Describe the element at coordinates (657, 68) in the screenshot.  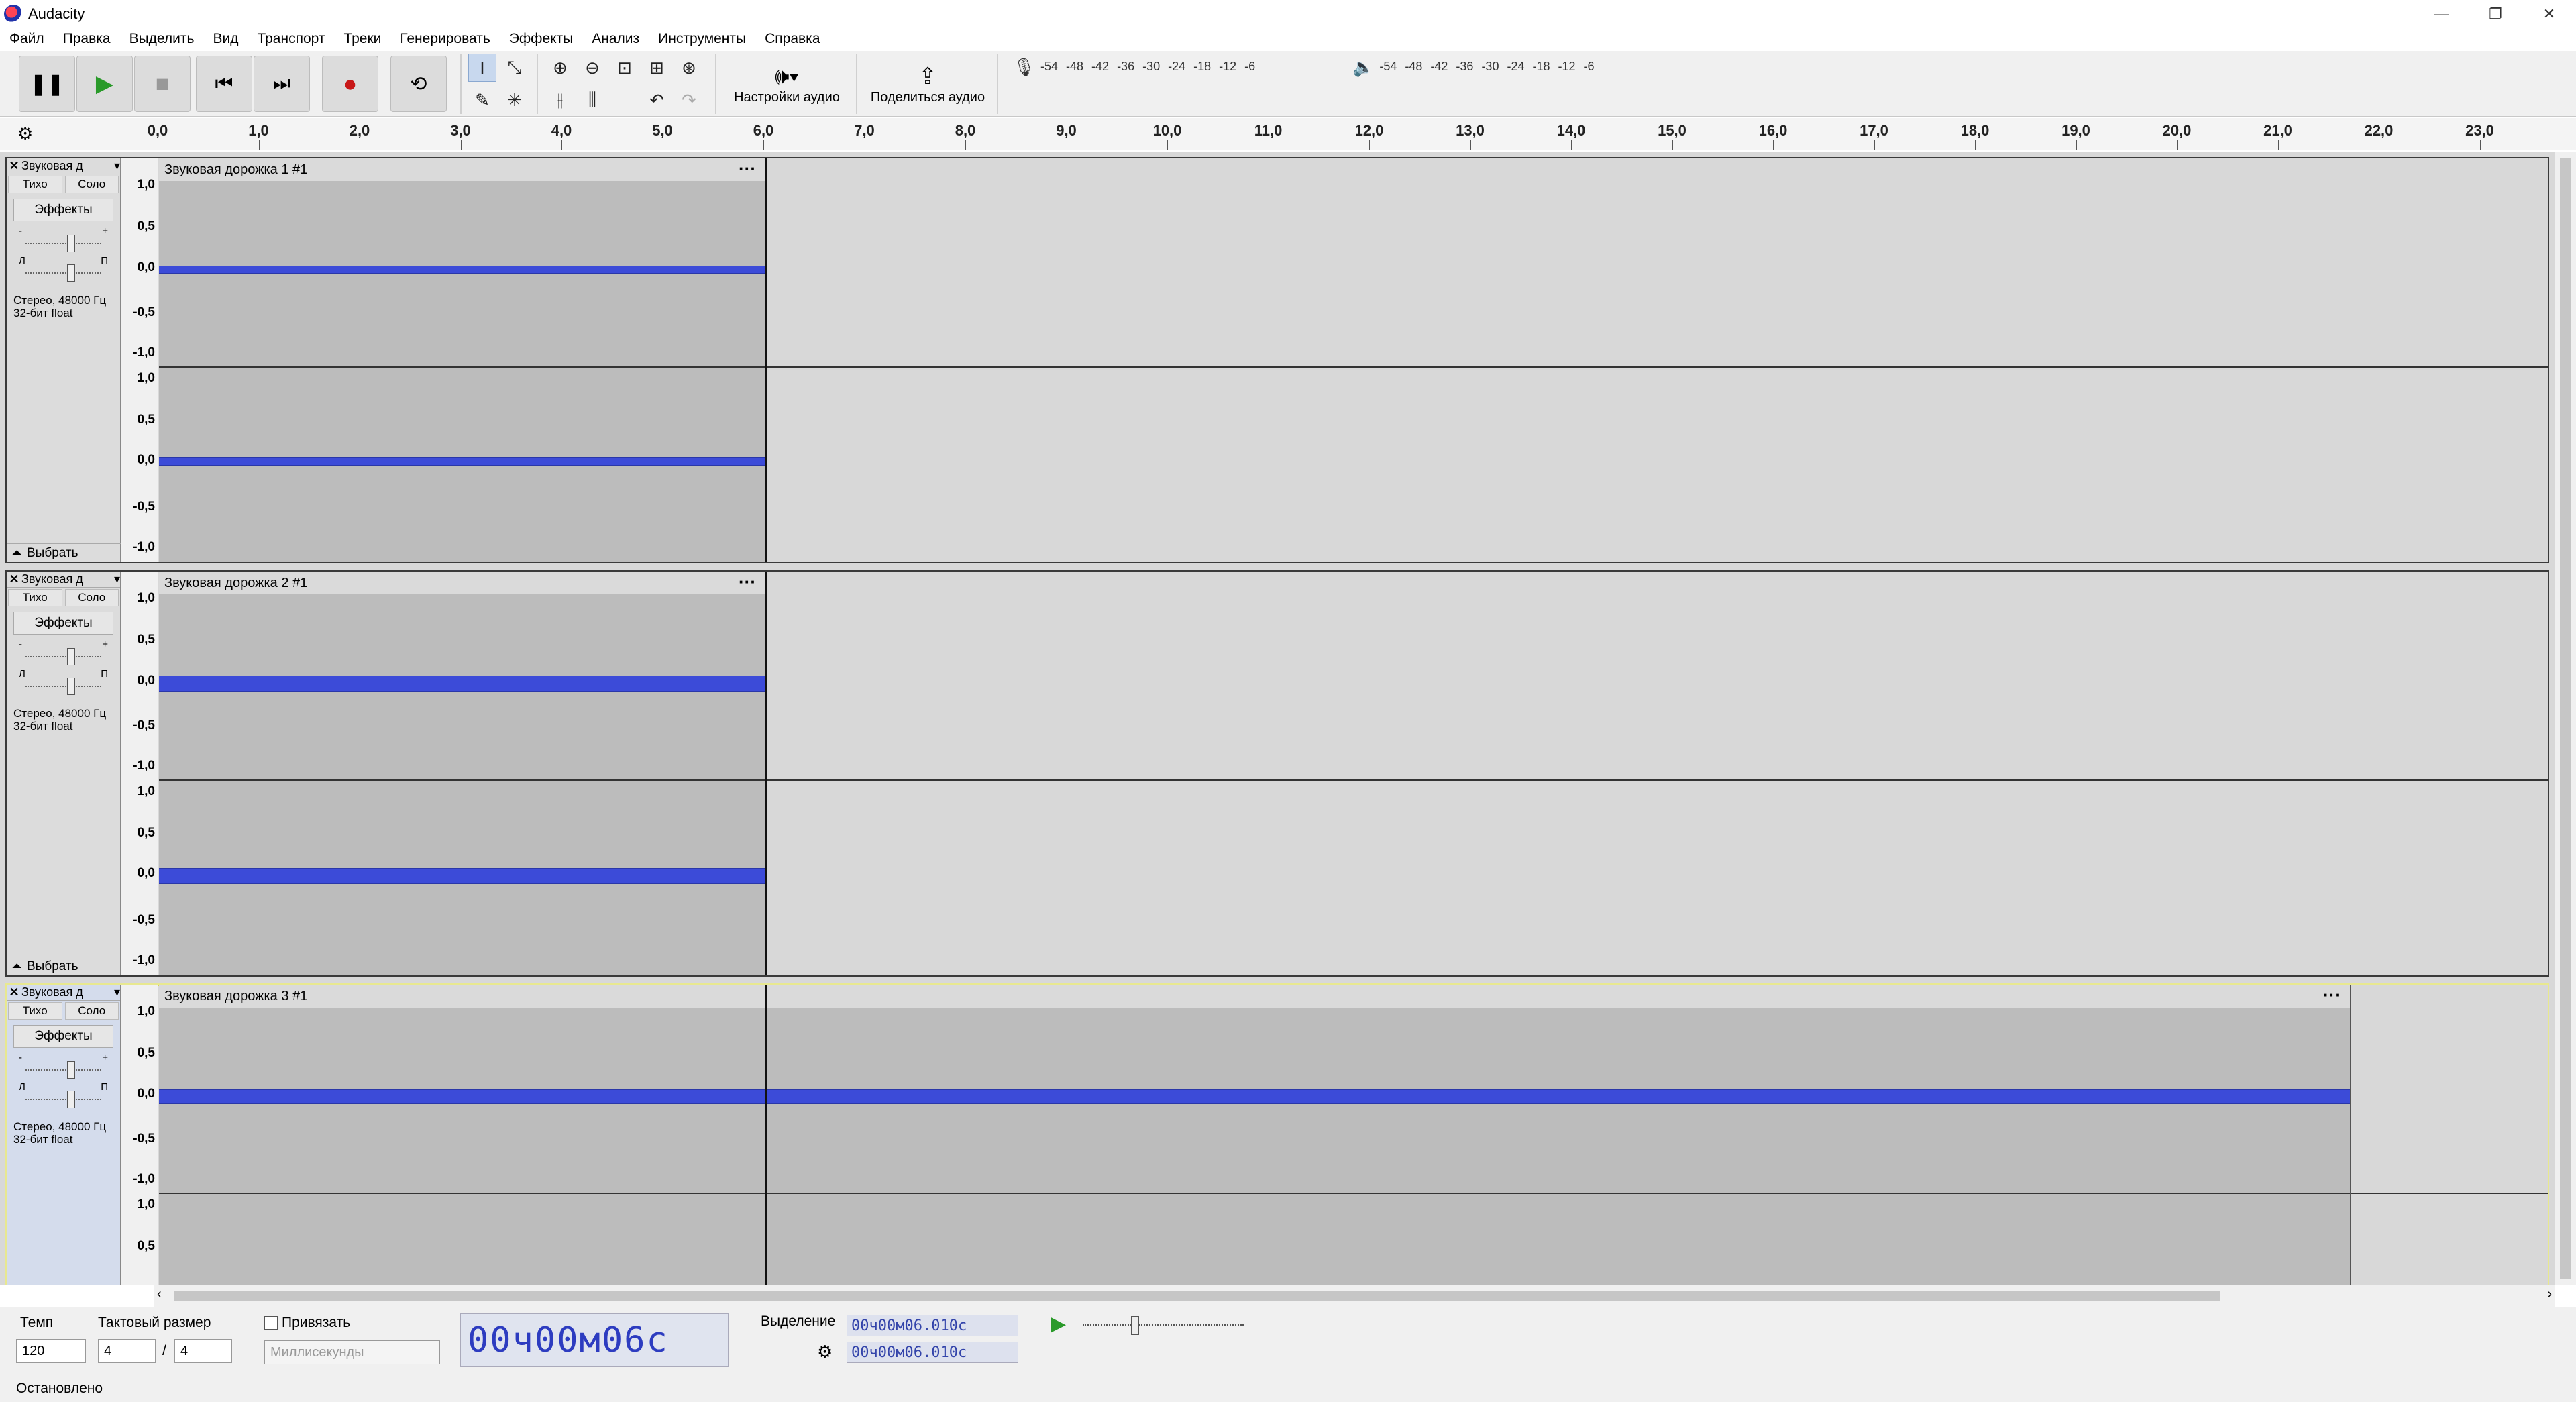
I see `fit-project-button: ⊞` at that location.